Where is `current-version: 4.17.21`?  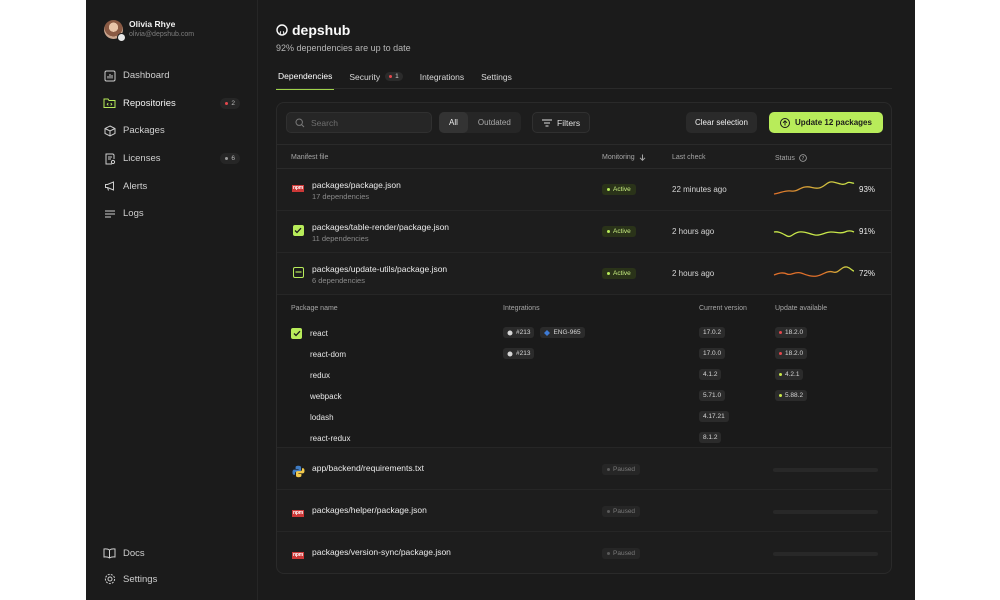 current-version: 4.17.21 is located at coordinates (714, 416).